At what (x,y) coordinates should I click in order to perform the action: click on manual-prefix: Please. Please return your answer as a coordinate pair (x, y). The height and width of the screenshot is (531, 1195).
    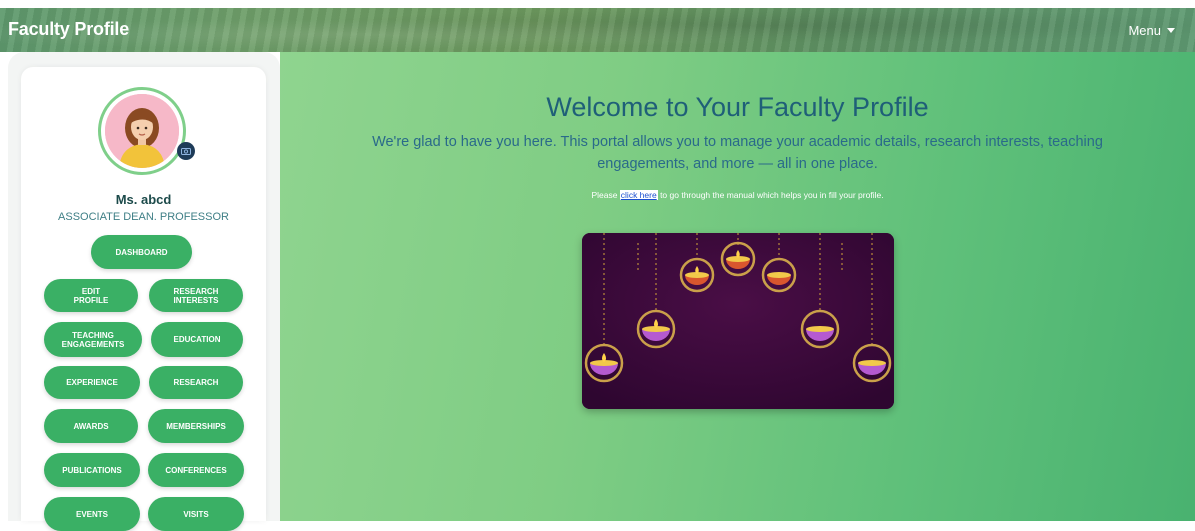
    Looking at the image, I should click on (605, 195).